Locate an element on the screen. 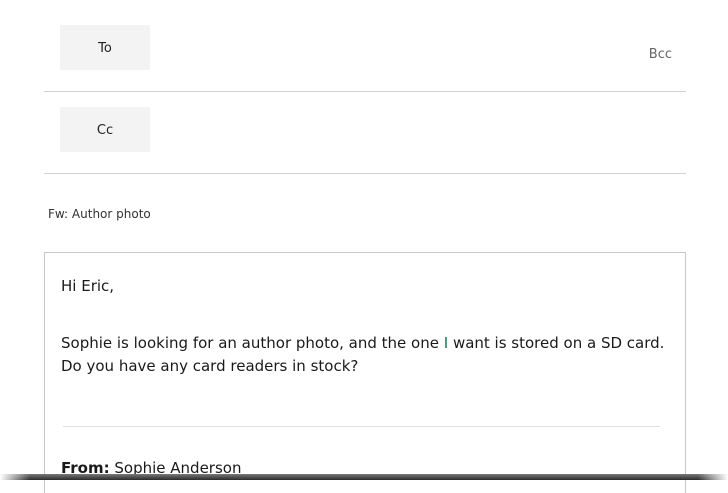 The height and width of the screenshot is (493, 728). to-row: To Bcc is located at coordinates (365, 50).